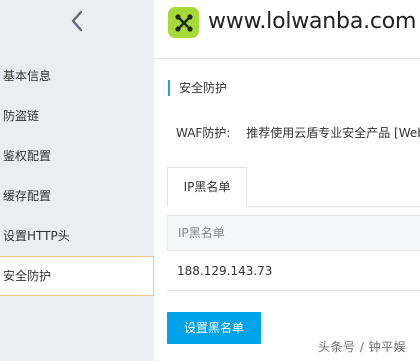 Image resolution: width=420 pixels, height=361 pixels. Describe the element at coordinates (287, 58) in the screenshot. I see `header-divider` at that location.